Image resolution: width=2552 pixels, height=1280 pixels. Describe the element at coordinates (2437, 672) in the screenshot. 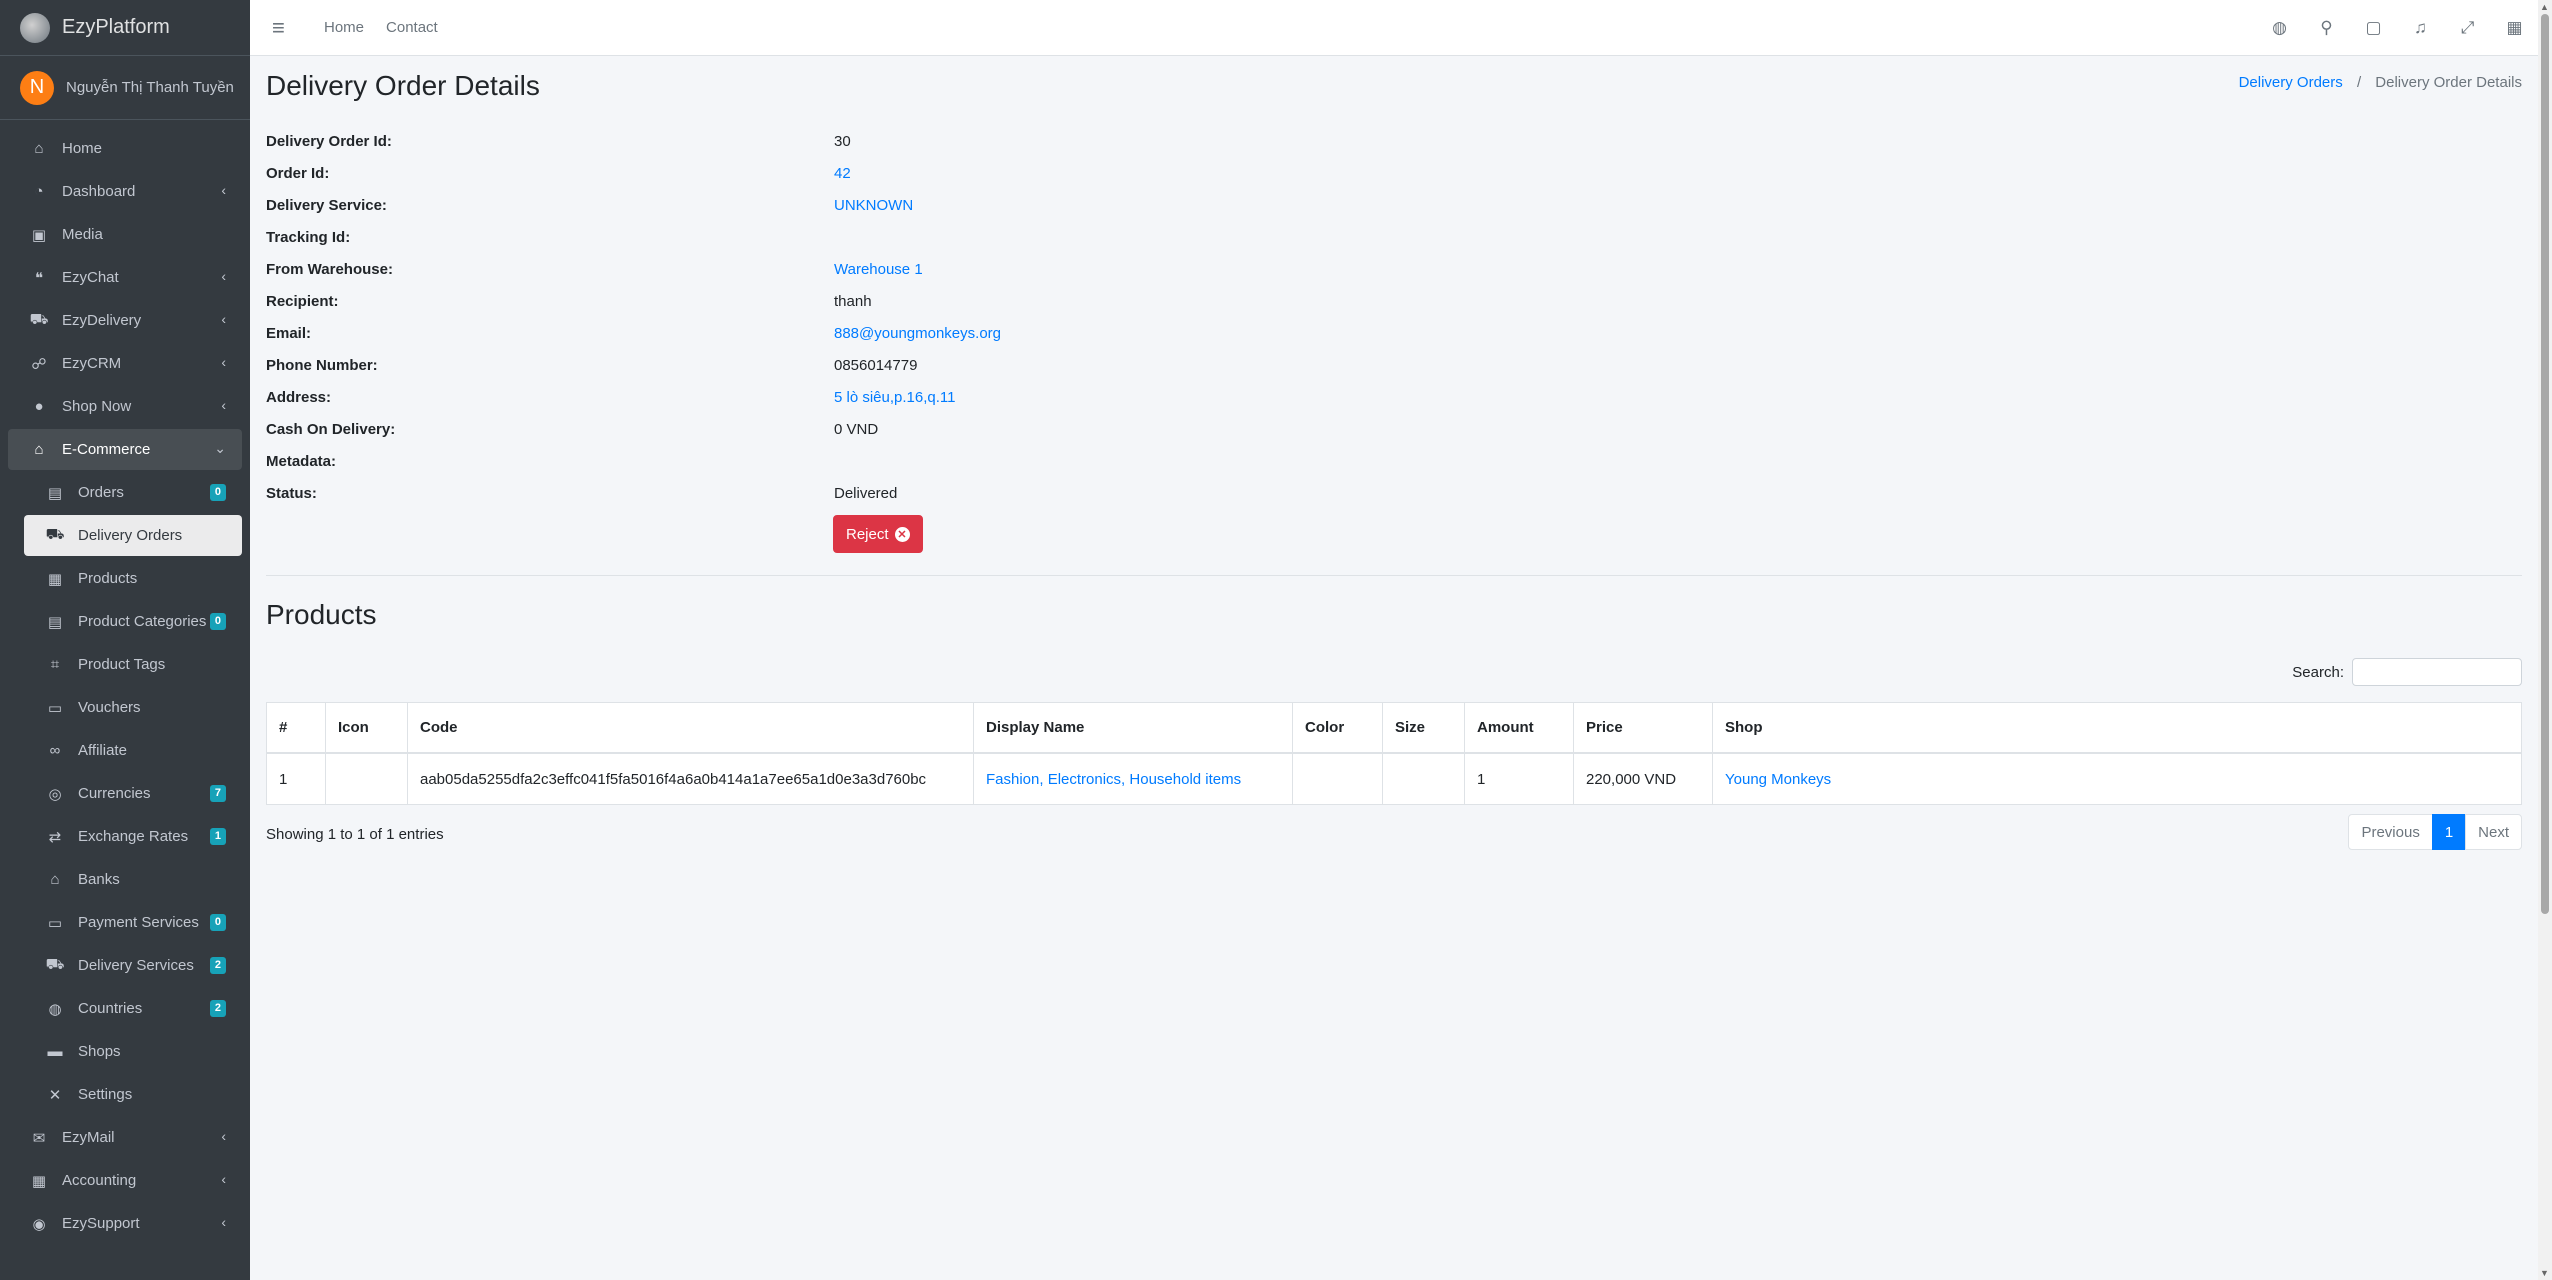

I see `search-input` at that location.